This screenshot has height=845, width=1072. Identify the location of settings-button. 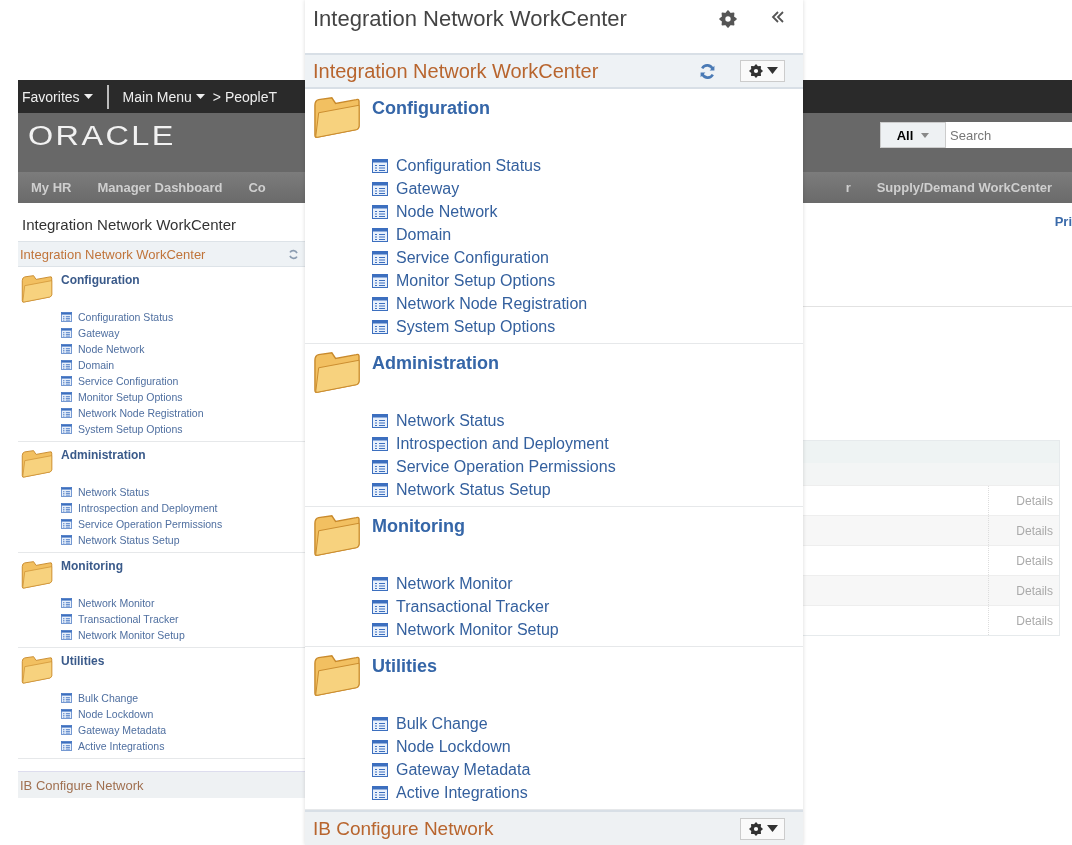
(728, 19).